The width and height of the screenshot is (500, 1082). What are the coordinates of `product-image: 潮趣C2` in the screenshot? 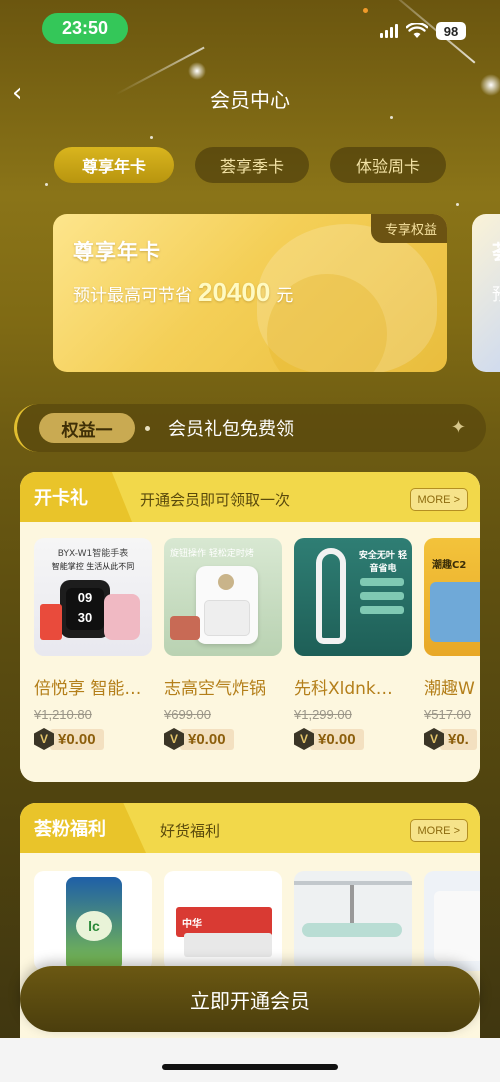 It's located at (452, 597).